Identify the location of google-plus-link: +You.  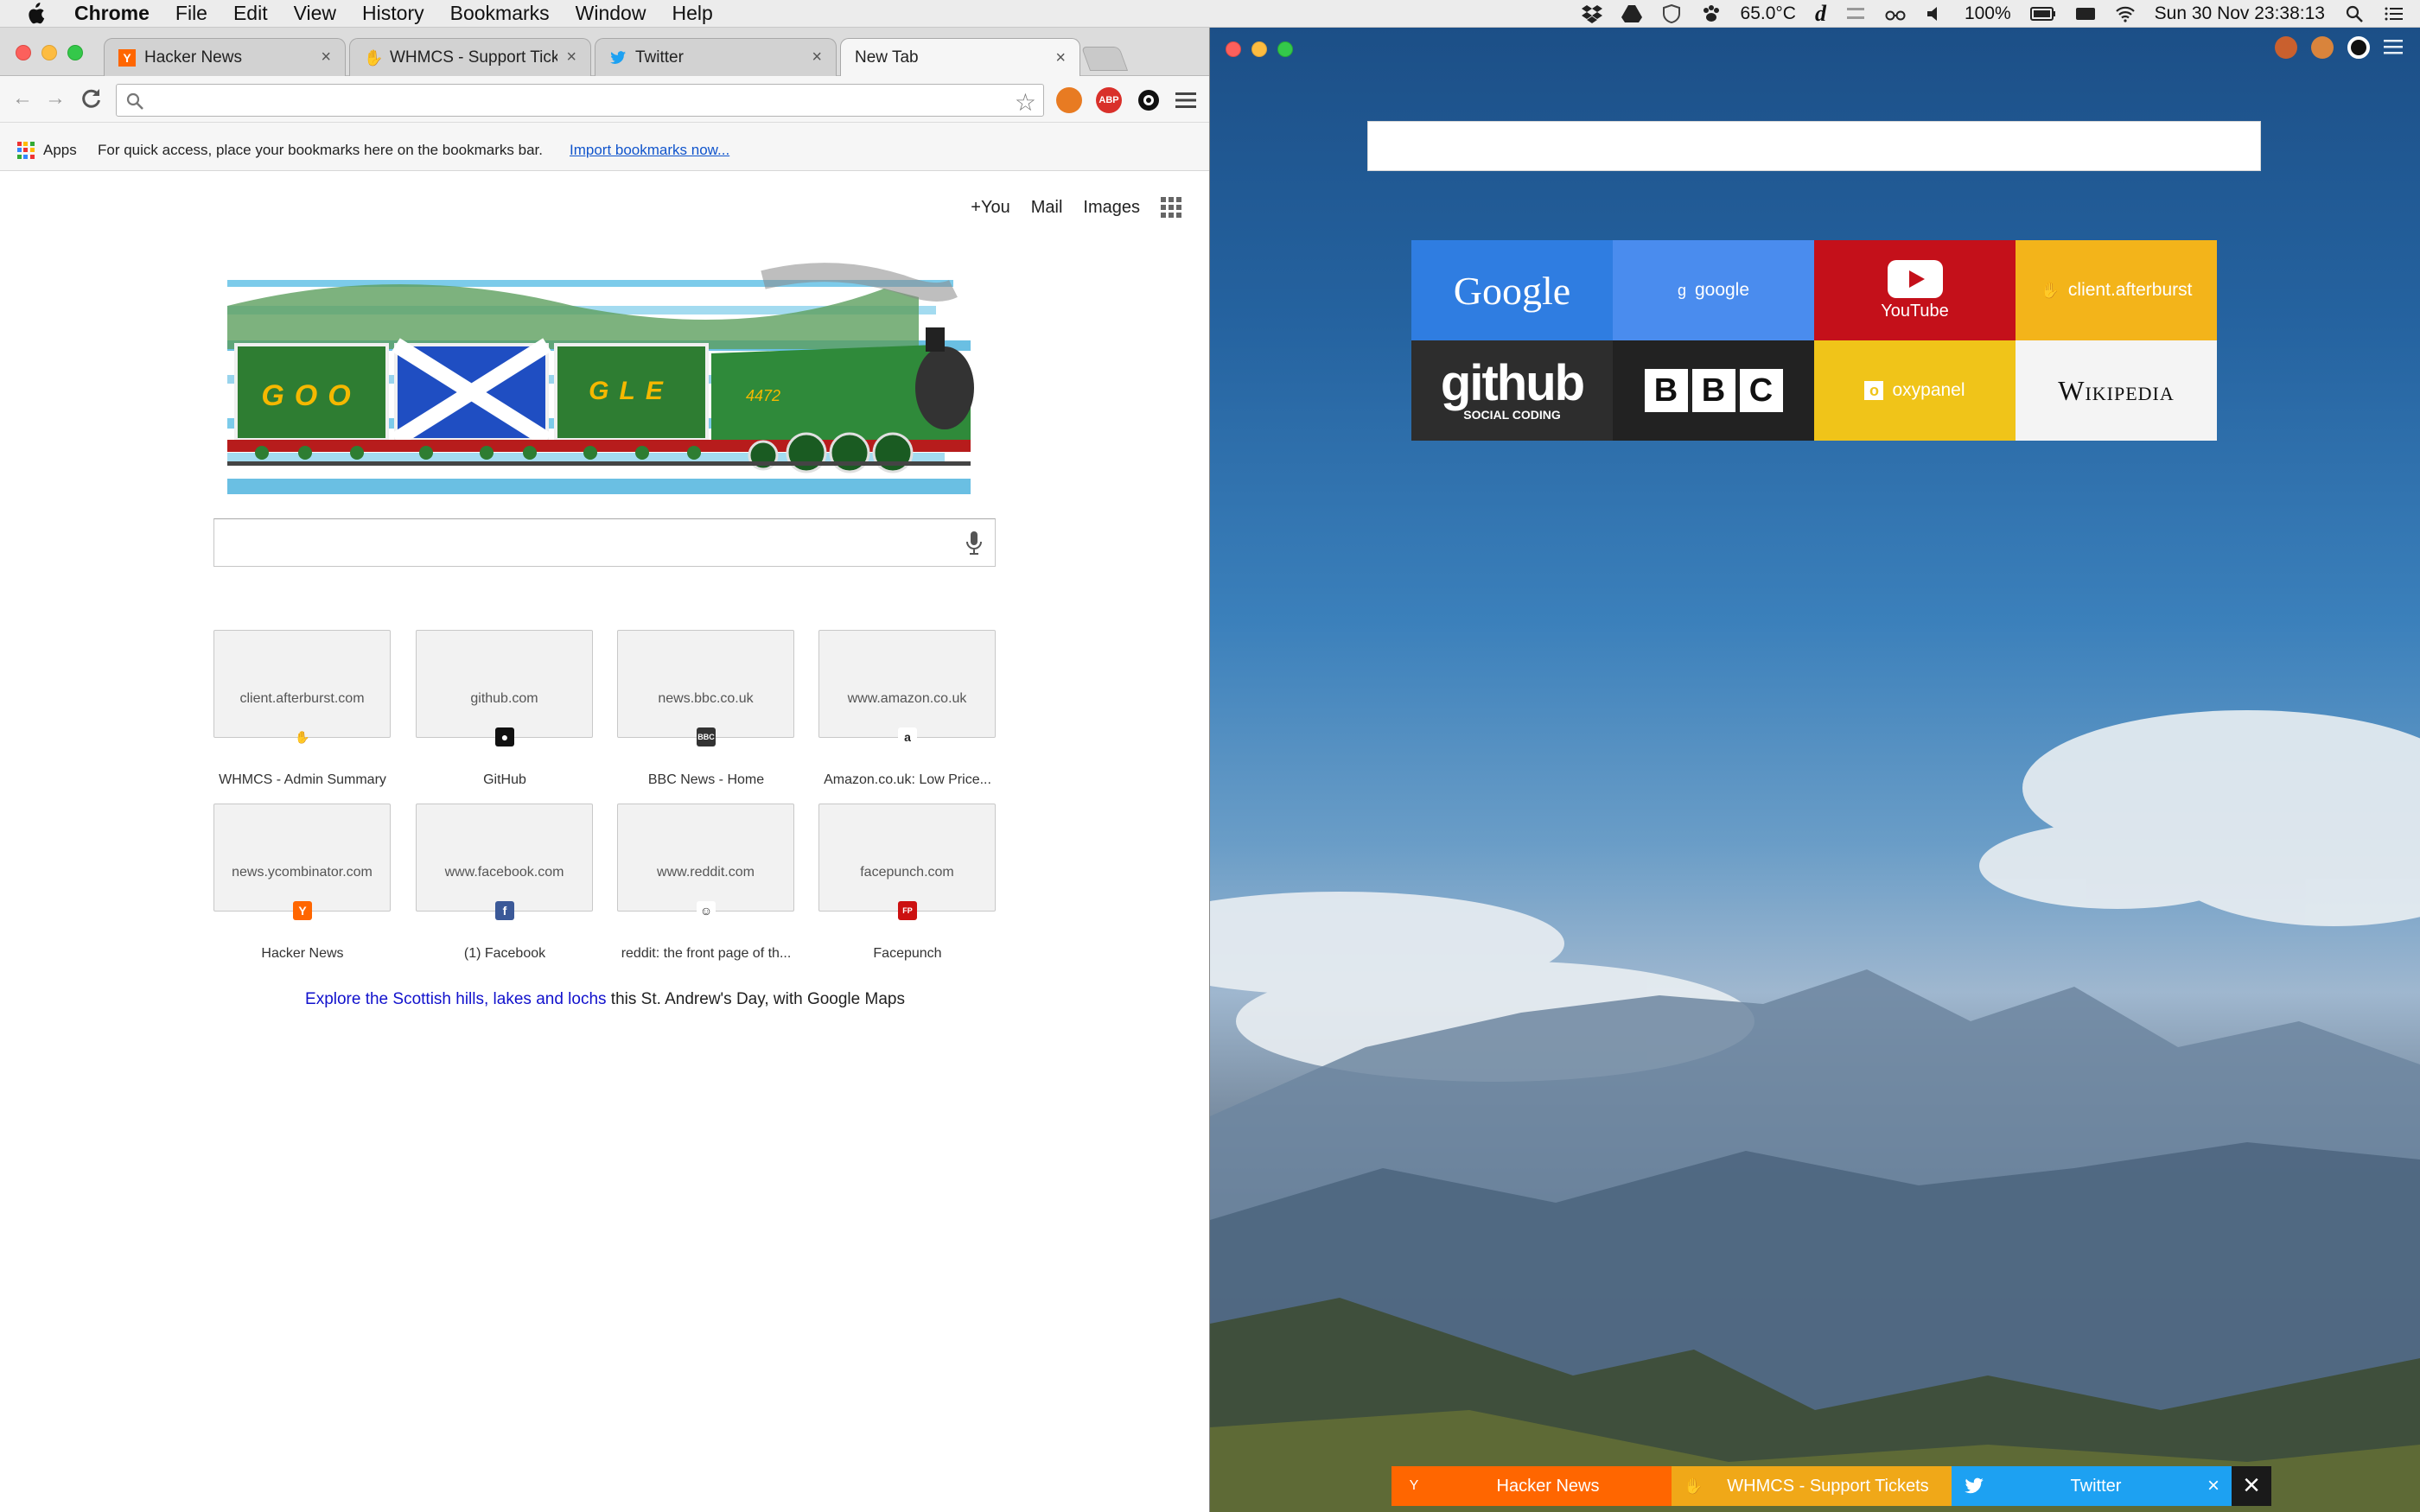
(990, 208).